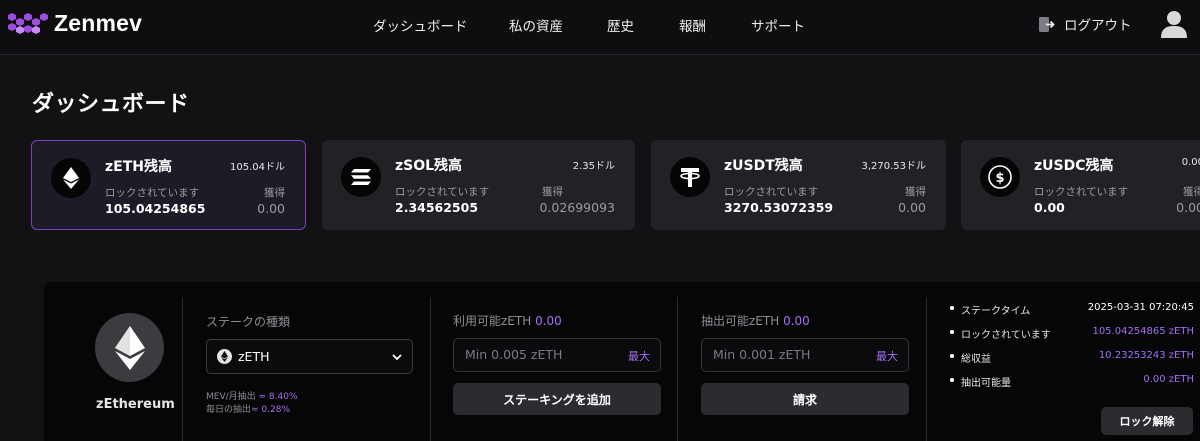 Image resolution: width=1200 pixels, height=441 pixels. I want to click on card-locked-value: 0.00, so click(1049, 207).